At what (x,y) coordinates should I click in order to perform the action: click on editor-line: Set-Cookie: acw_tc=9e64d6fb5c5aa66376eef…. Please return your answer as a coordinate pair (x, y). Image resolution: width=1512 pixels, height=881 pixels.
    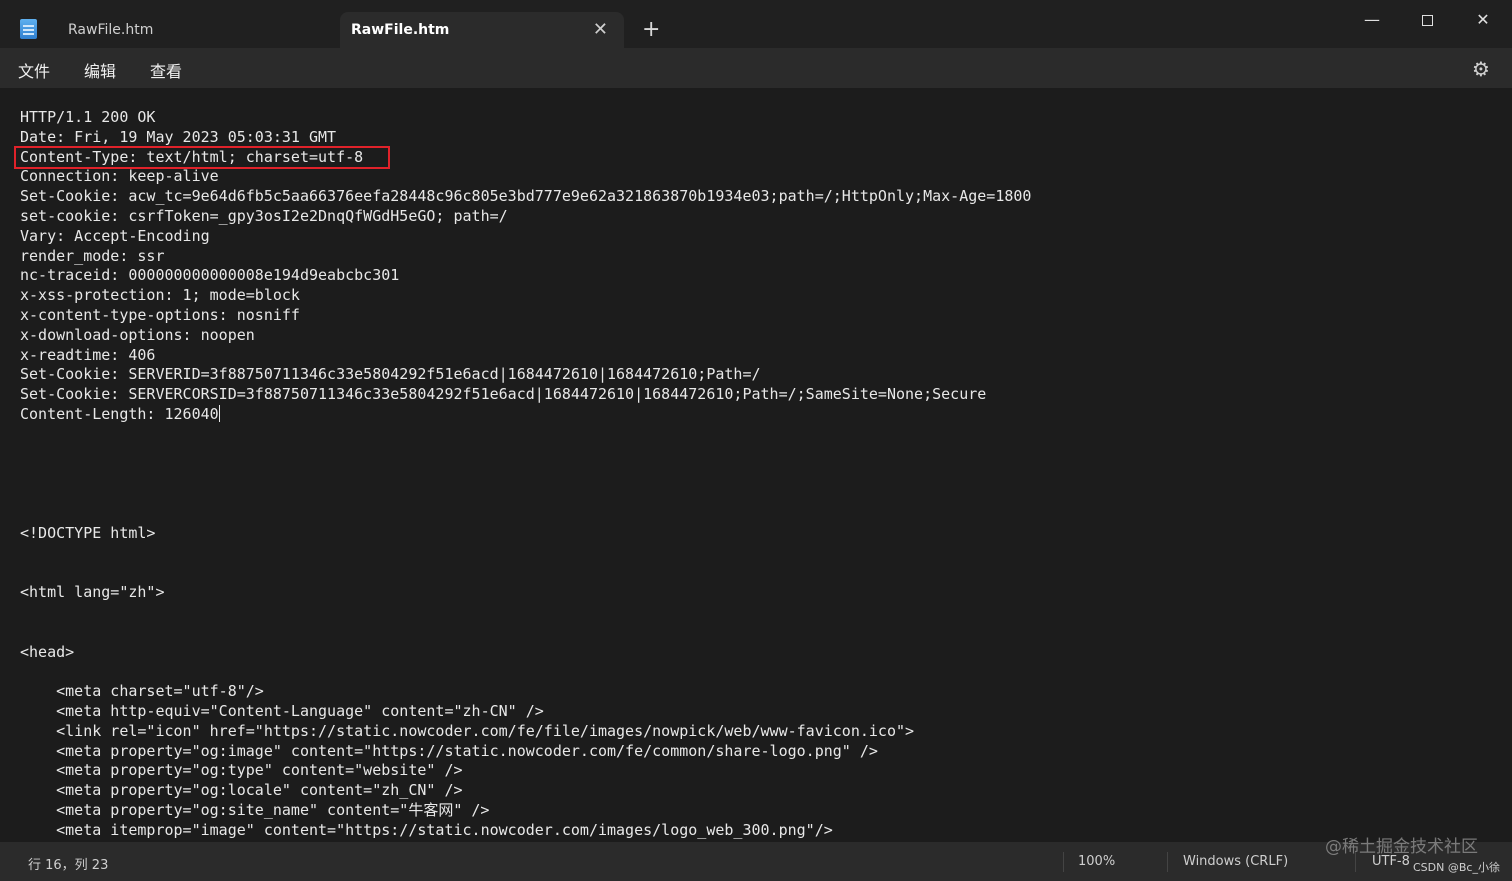
    Looking at the image, I should click on (526, 196).